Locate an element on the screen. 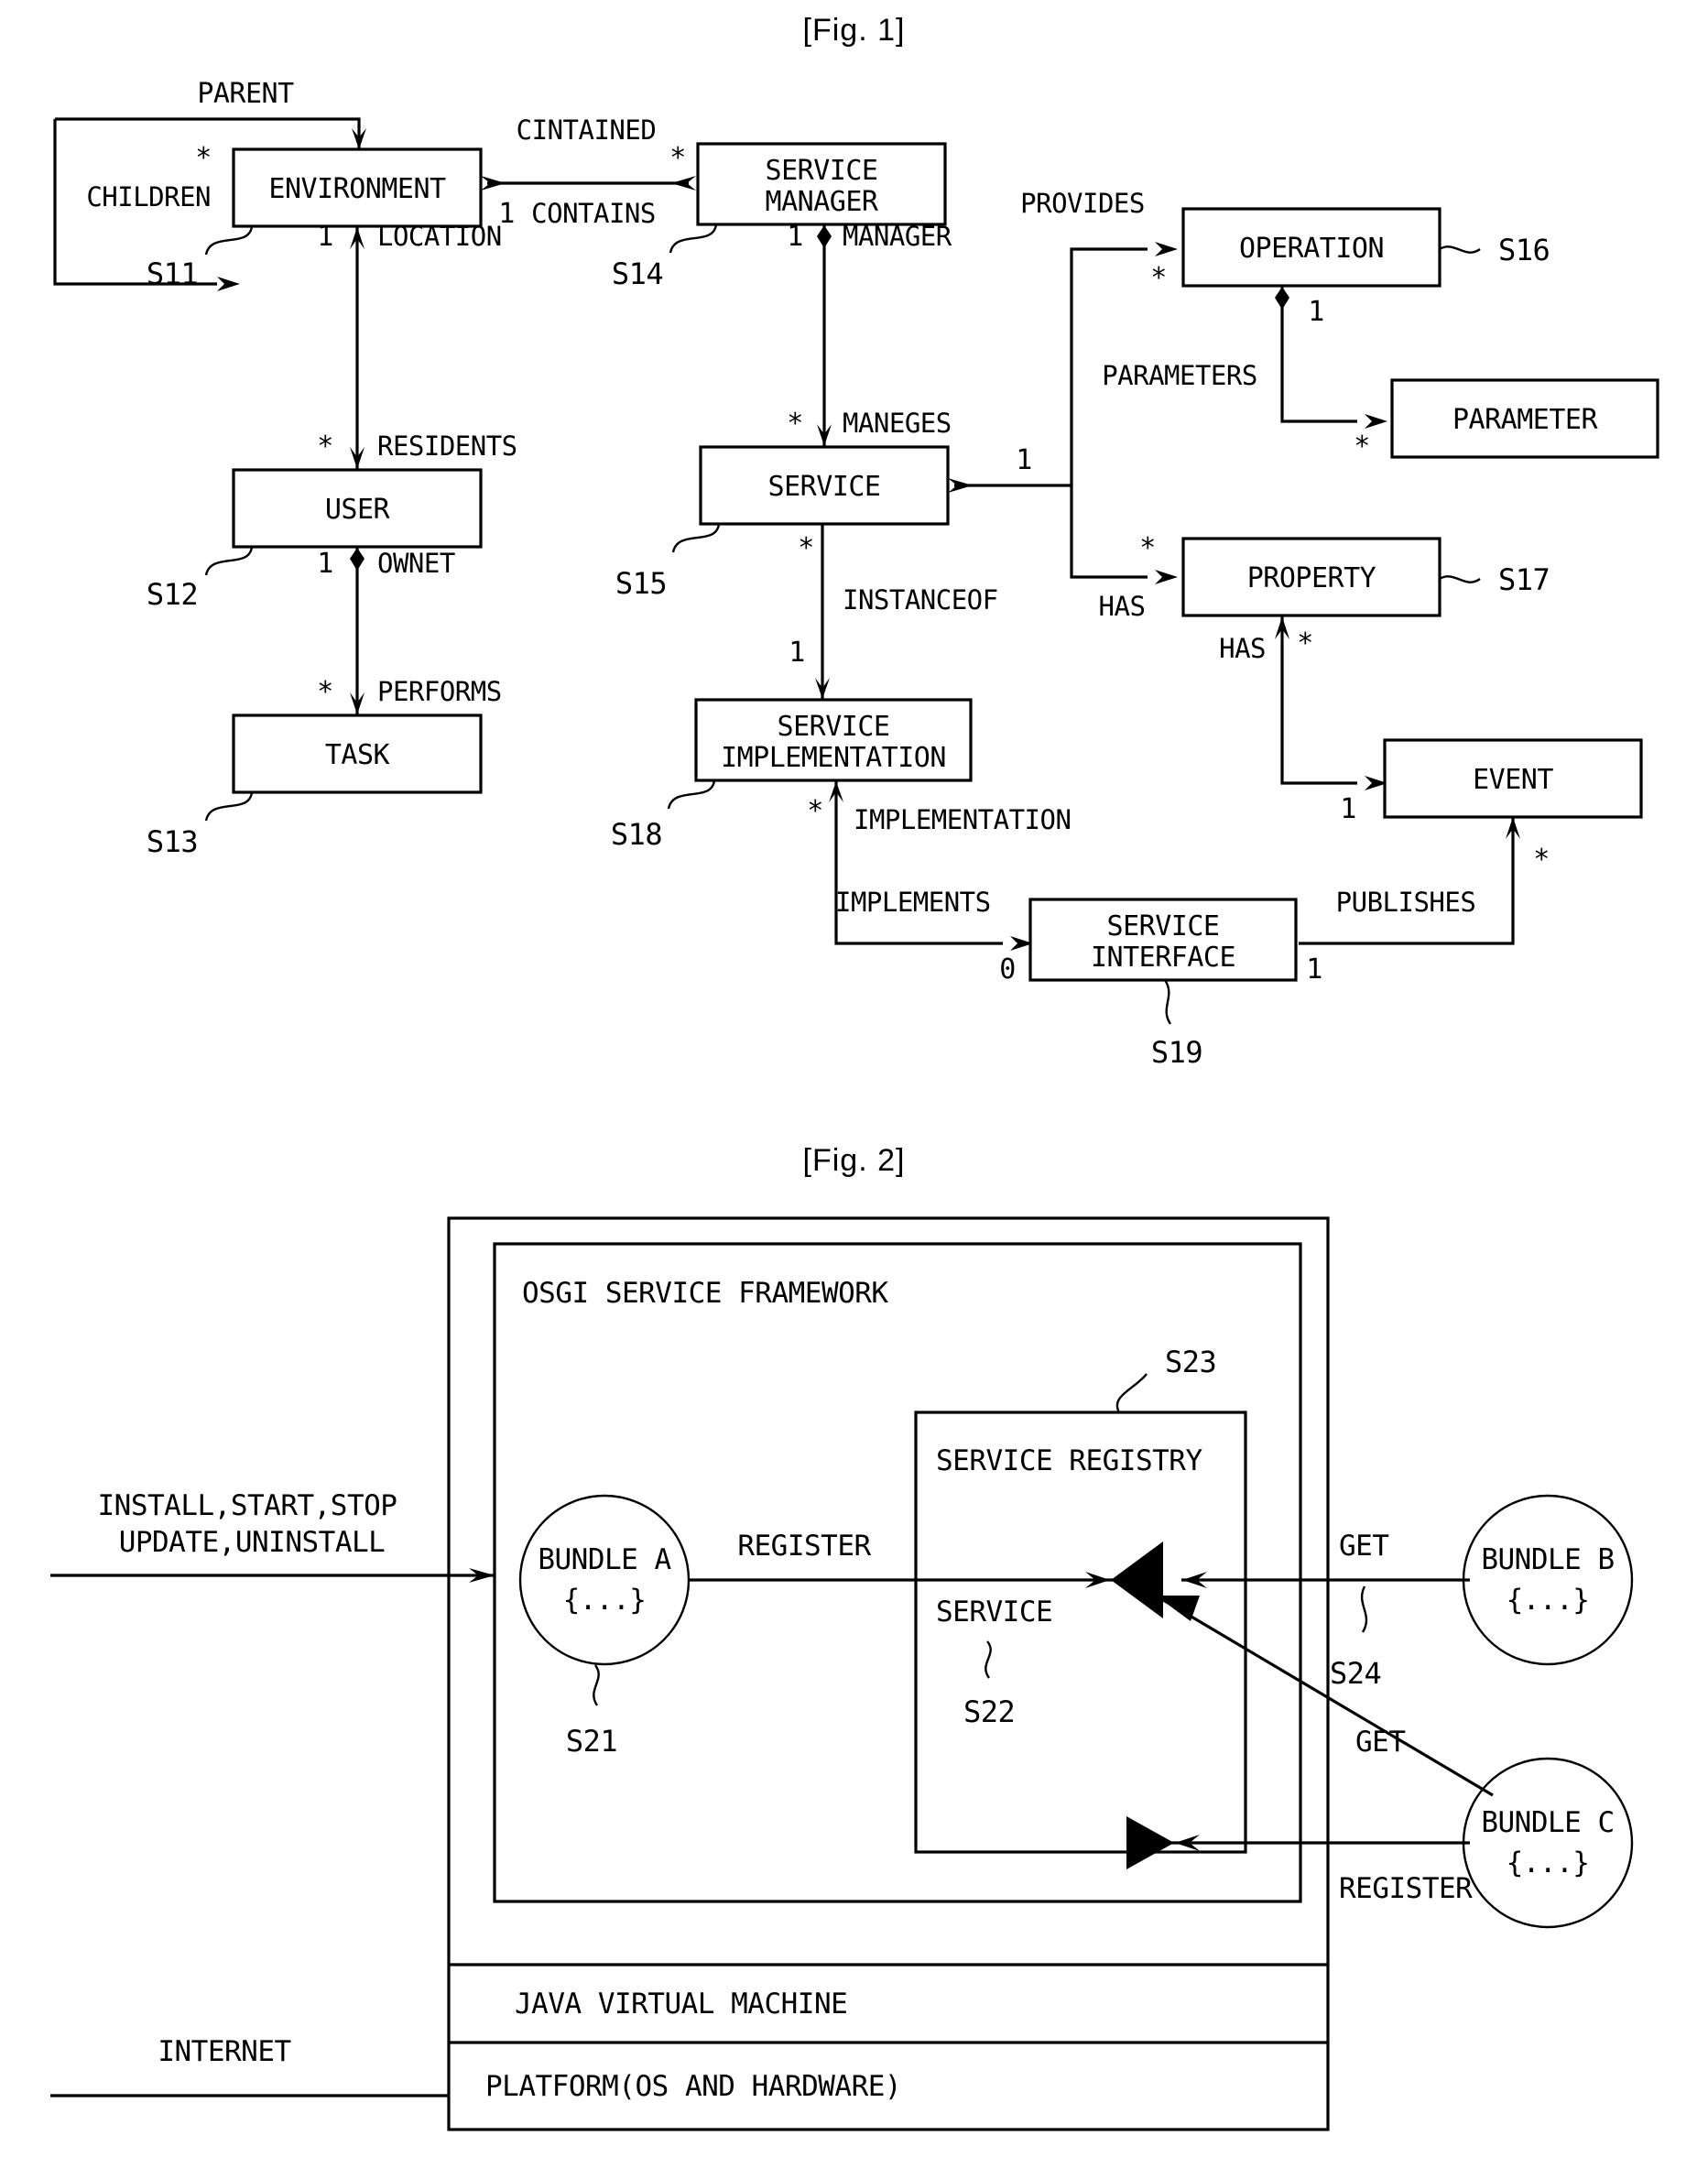 The image size is (1708, 2157). mult-op-parameters-one: 1 is located at coordinates (1316, 312).